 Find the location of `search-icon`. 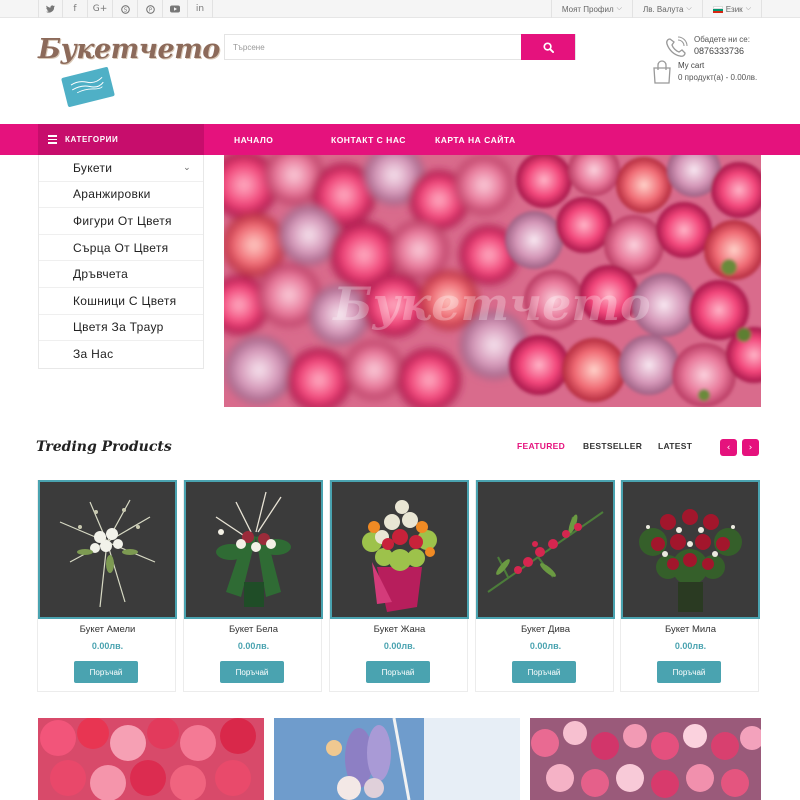

search-icon is located at coordinates (548, 47).